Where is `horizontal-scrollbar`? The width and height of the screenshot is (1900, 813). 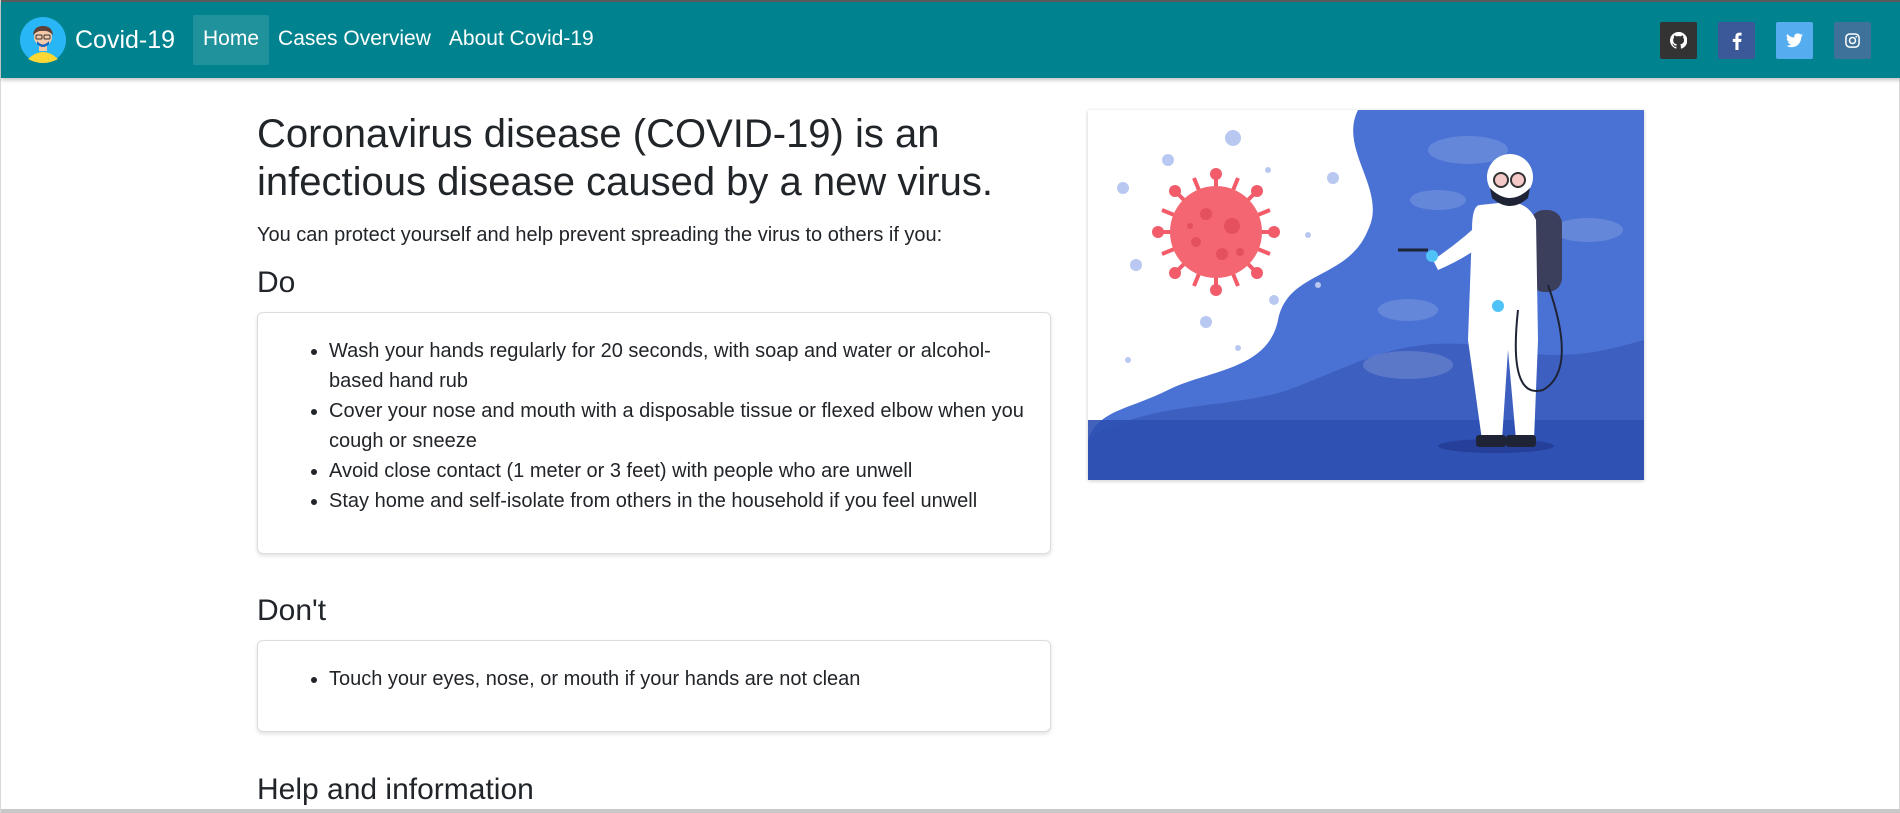
horizontal-scrollbar is located at coordinates (950, 811).